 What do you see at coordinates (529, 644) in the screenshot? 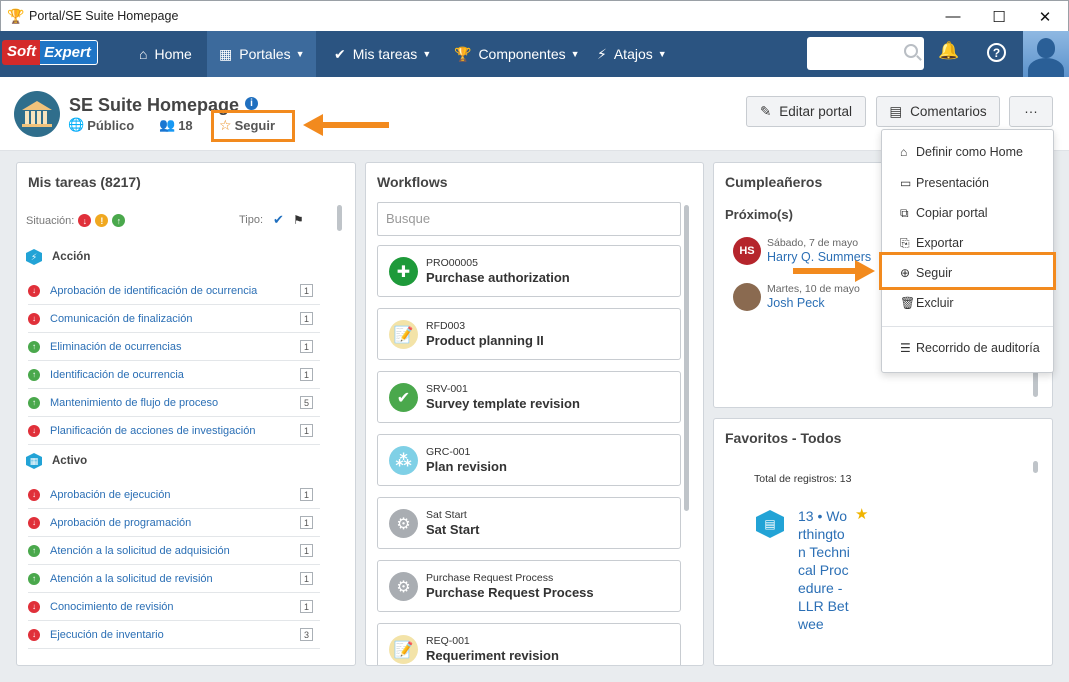
I see `workflow-card: 📝 REQ-001 Requeriment revision` at bounding box center [529, 644].